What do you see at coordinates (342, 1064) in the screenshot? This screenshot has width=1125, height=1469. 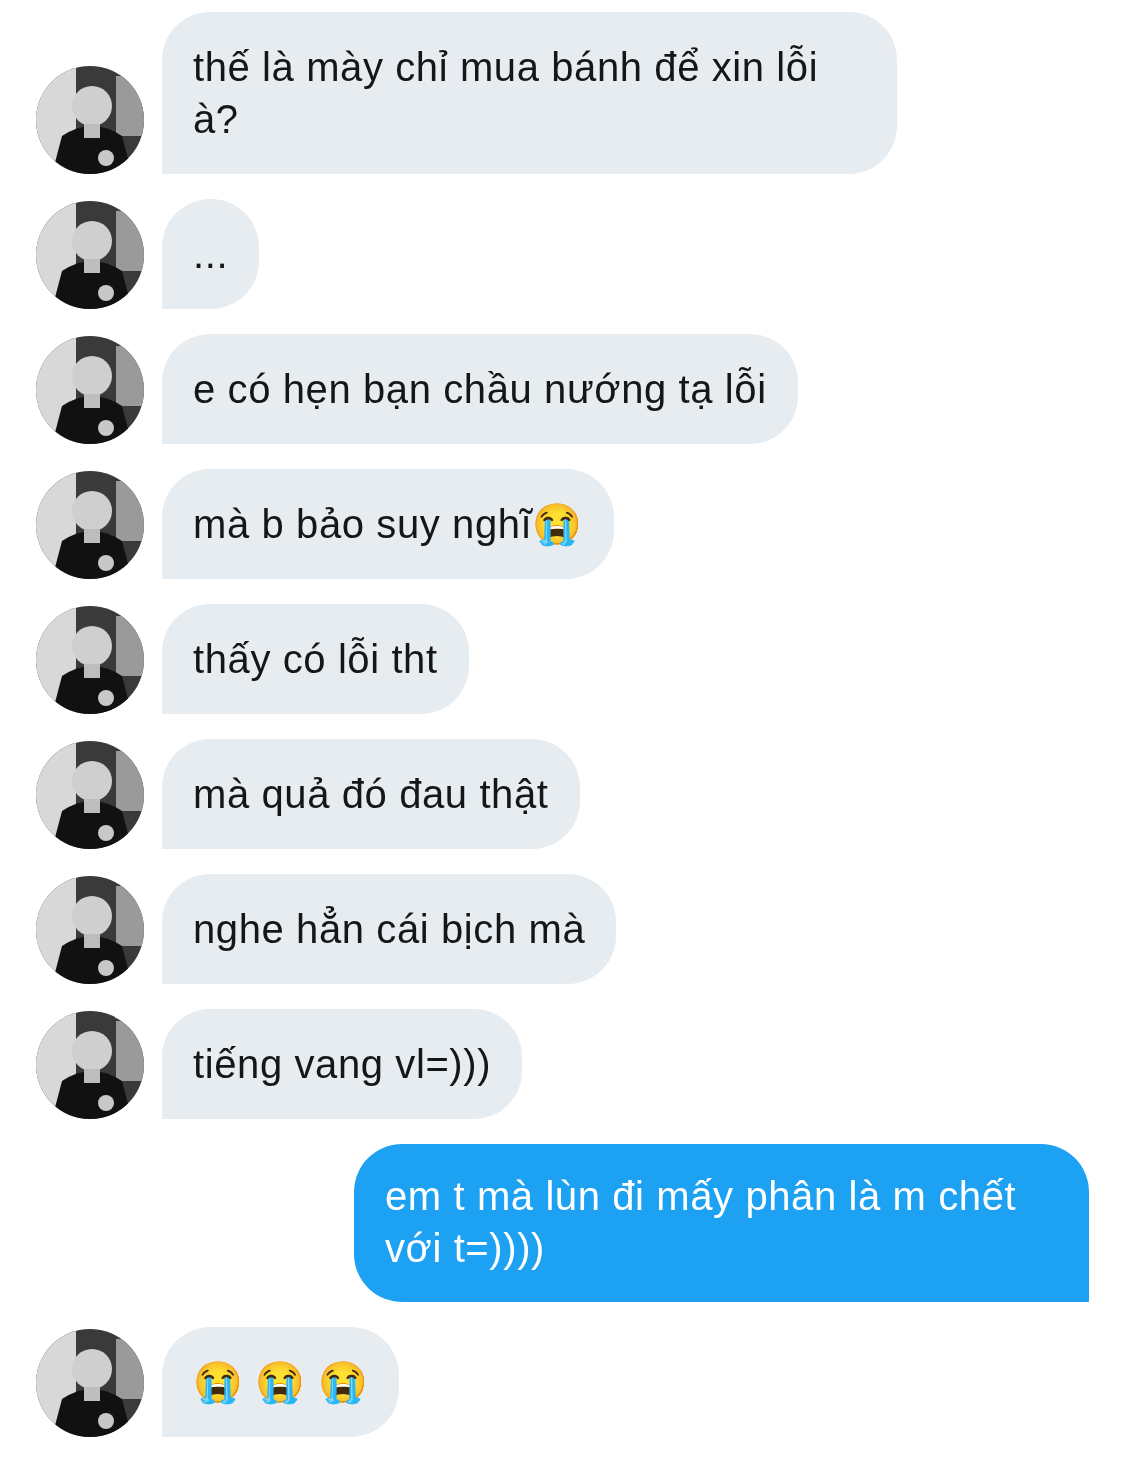 I see `received-message-bubble: tiếng vang vl=)))` at bounding box center [342, 1064].